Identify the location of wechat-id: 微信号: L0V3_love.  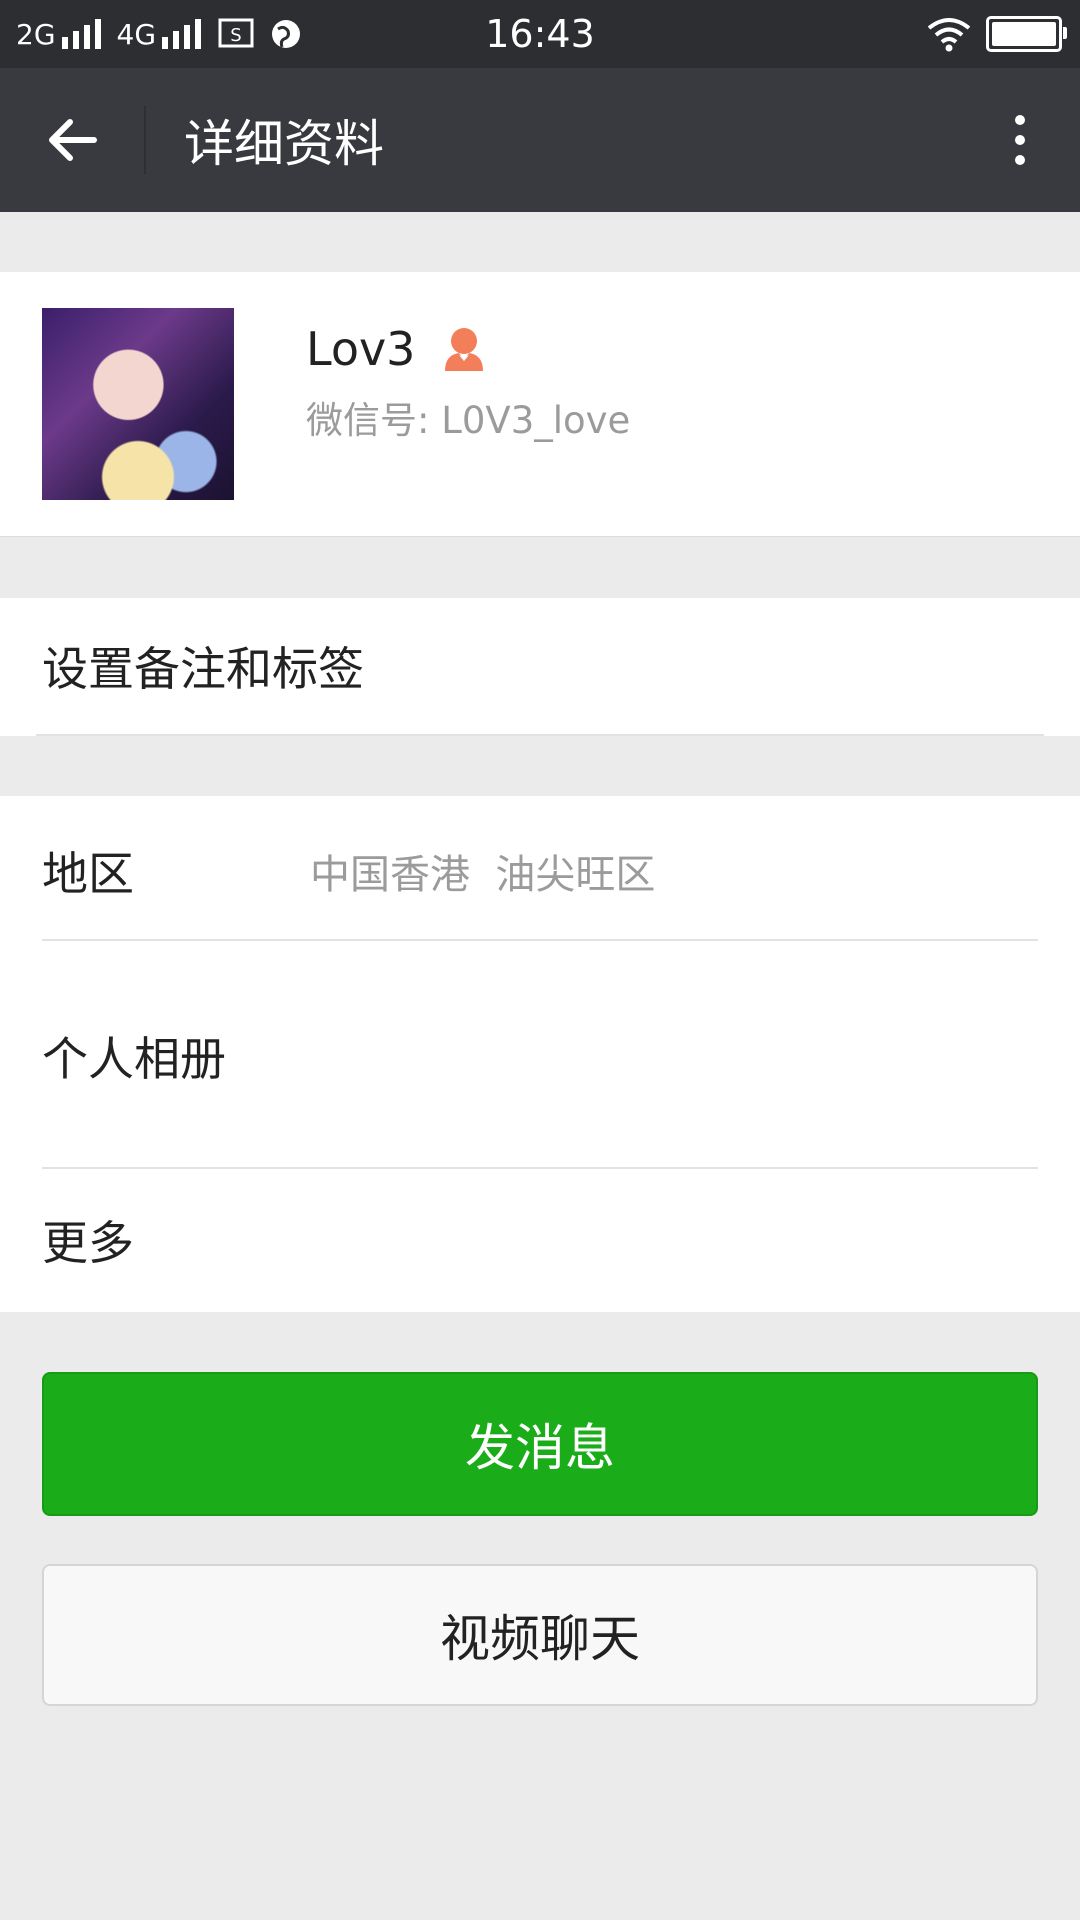
(468, 417).